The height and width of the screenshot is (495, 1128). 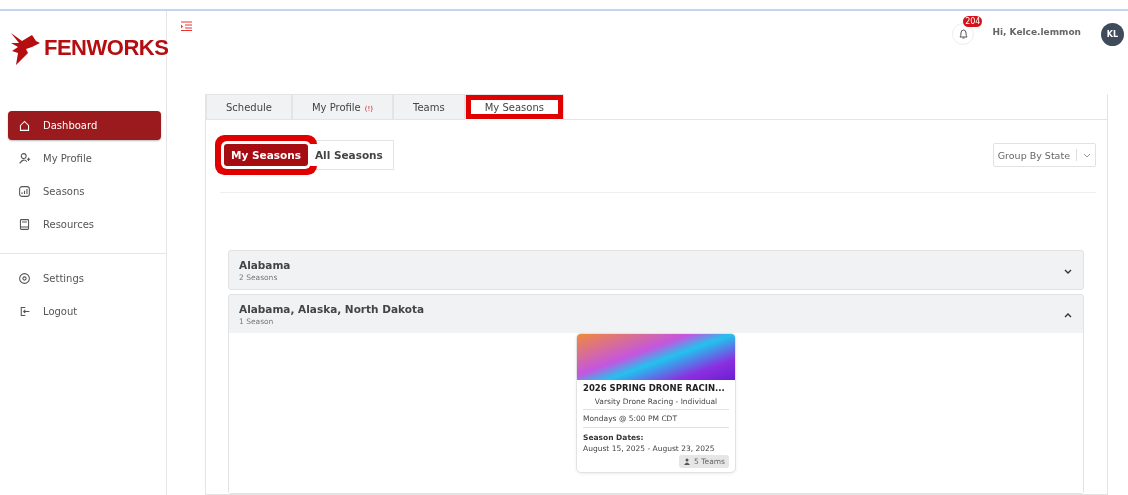 I want to click on tab: Teams, so click(x=429, y=107).